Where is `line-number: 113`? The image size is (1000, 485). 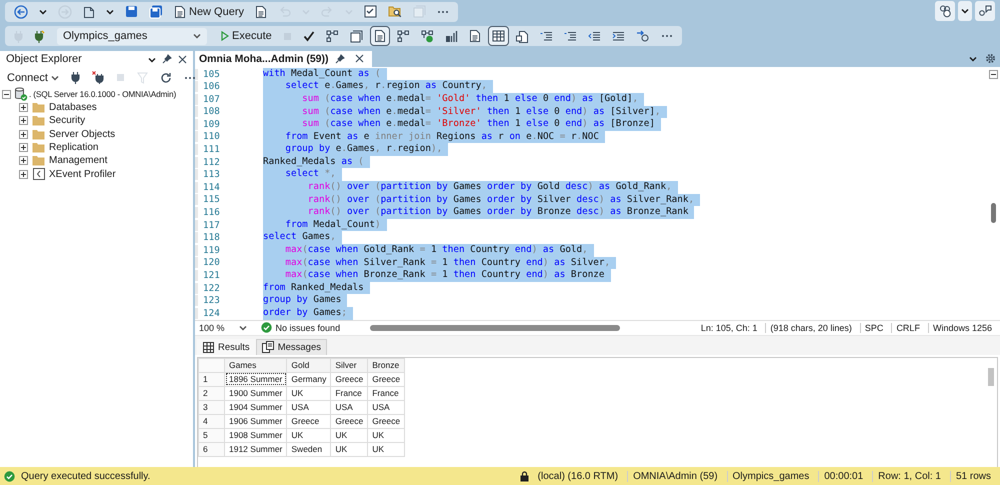
line-number: 113 is located at coordinates (214, 174).